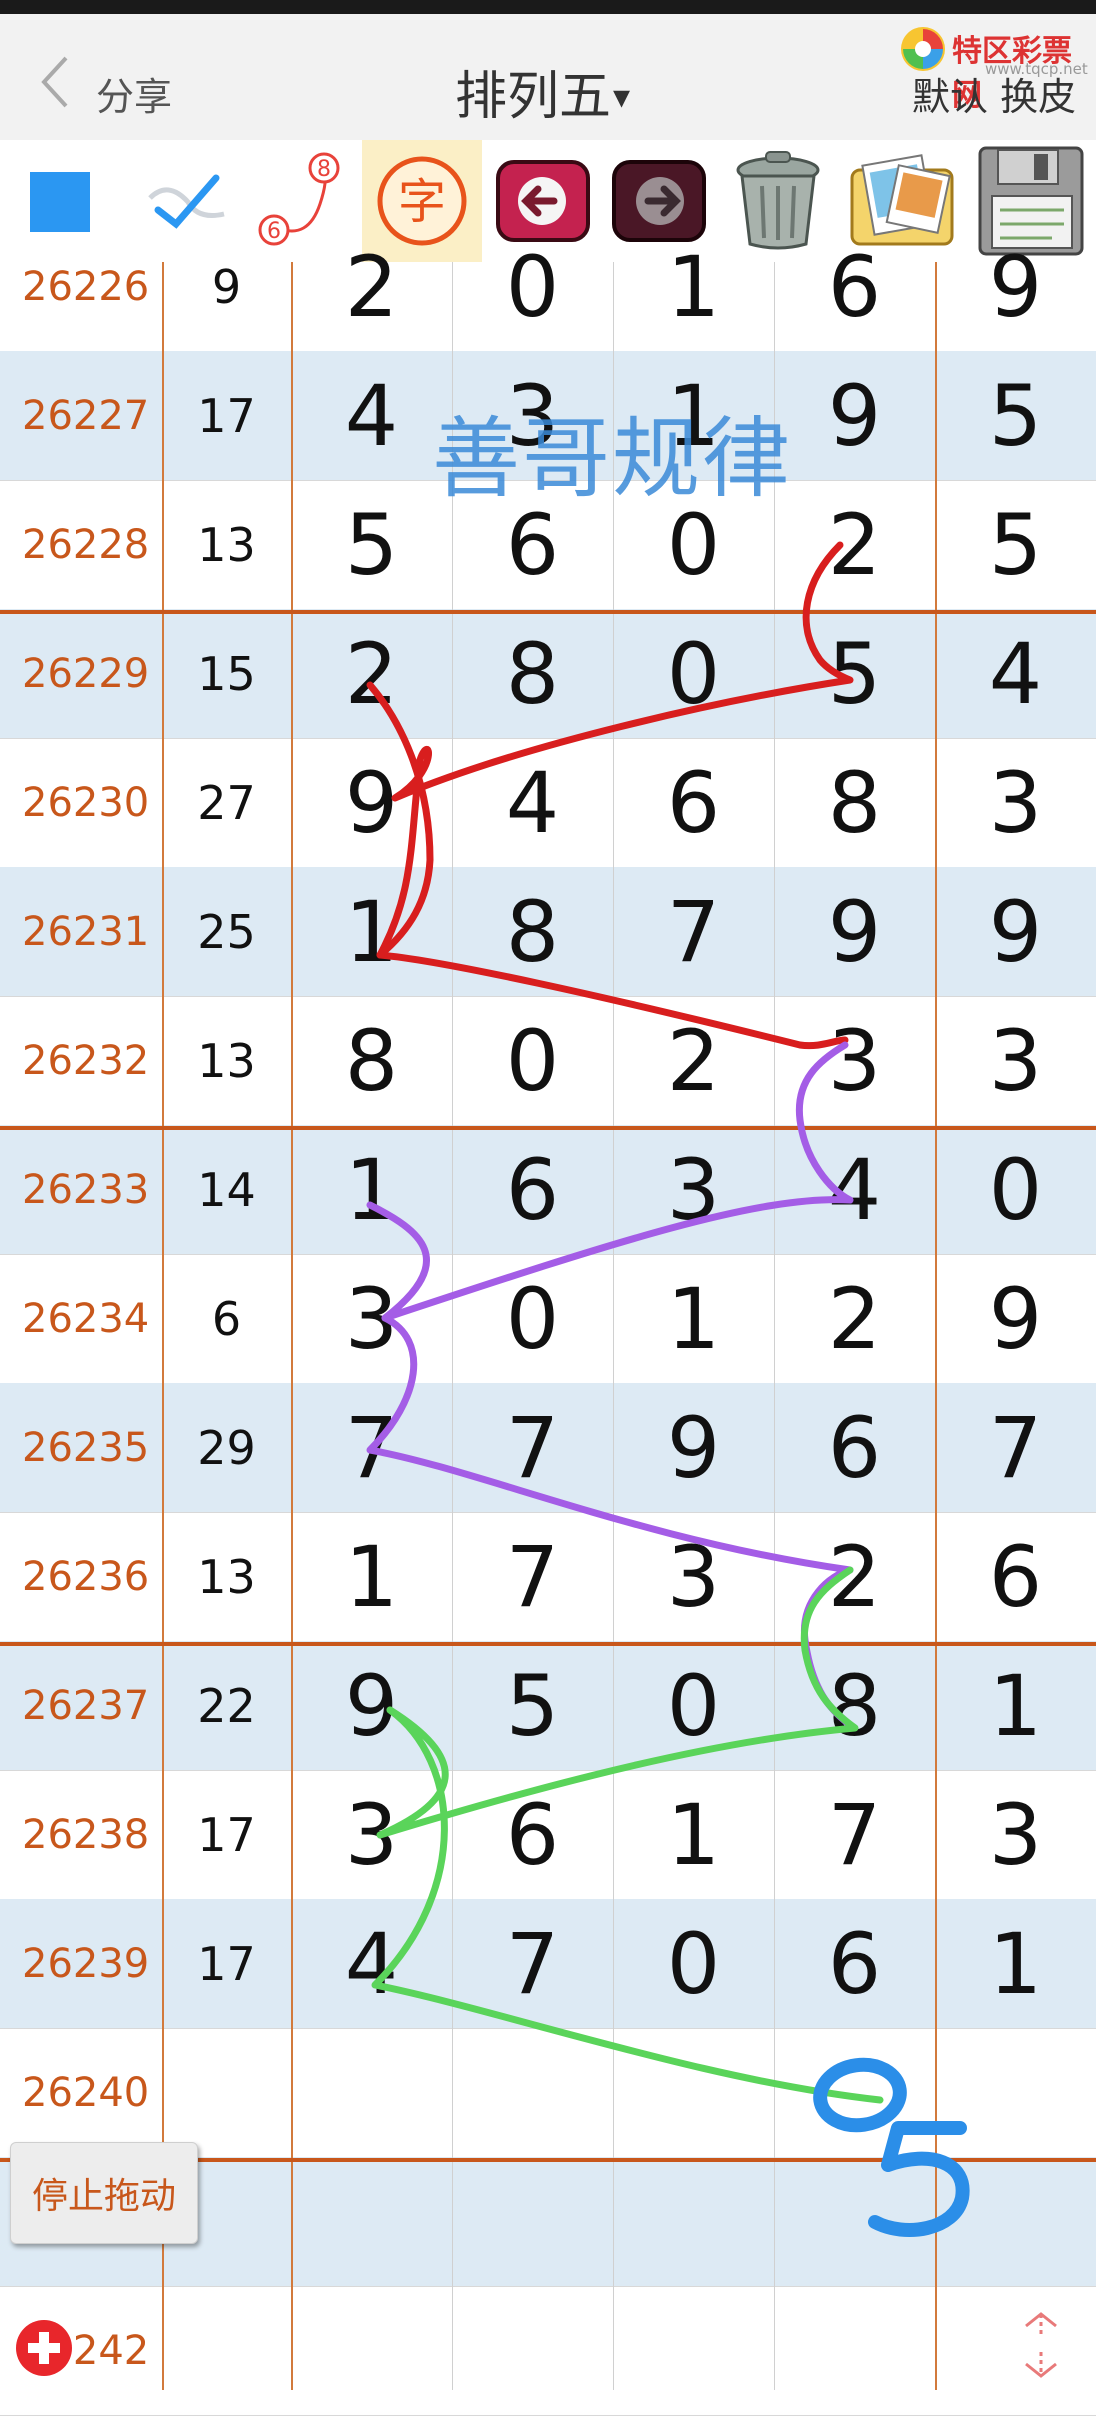 This screenshot has height=2416, width=1096. Describe the element at coordinates (548, 612) in the screenshot. I see `group-separator` at that location.